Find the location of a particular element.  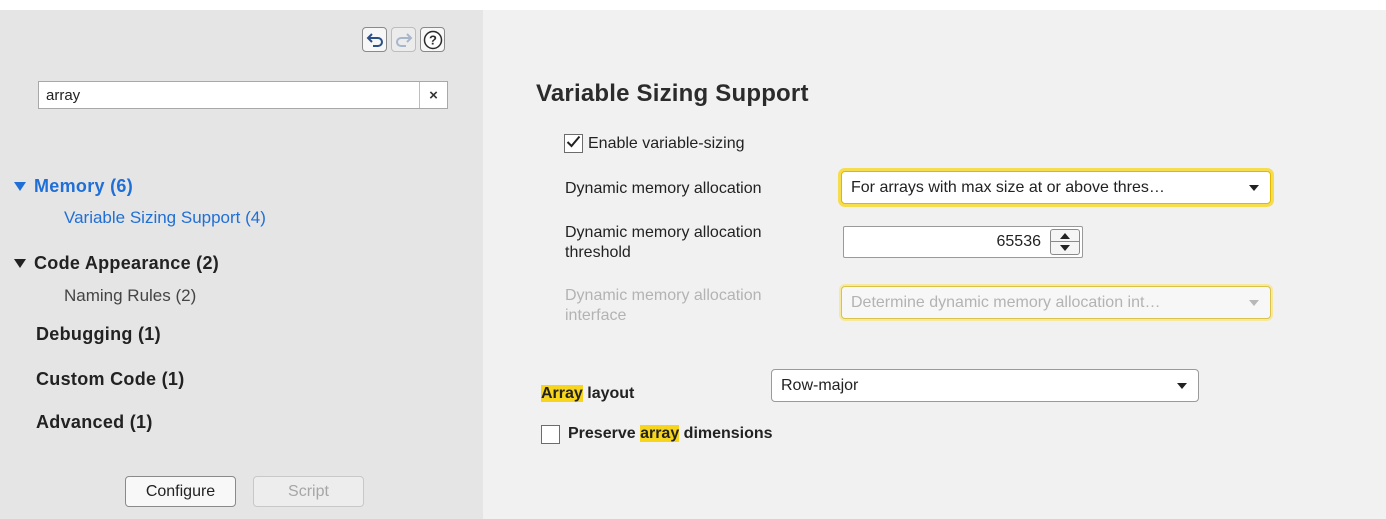

array-layout-label: Array layout is located at coordinates (587, 394).